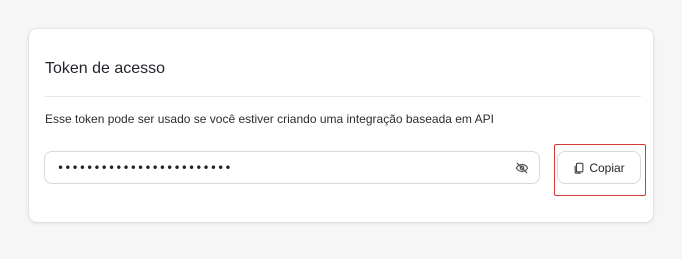 Image resolution: width=682 pixels, height=259 pixels. What do you see at coordinates (105, 68) in the screenshot?
I see `card-title: Token de acesso` at bounding box center [105, 68].